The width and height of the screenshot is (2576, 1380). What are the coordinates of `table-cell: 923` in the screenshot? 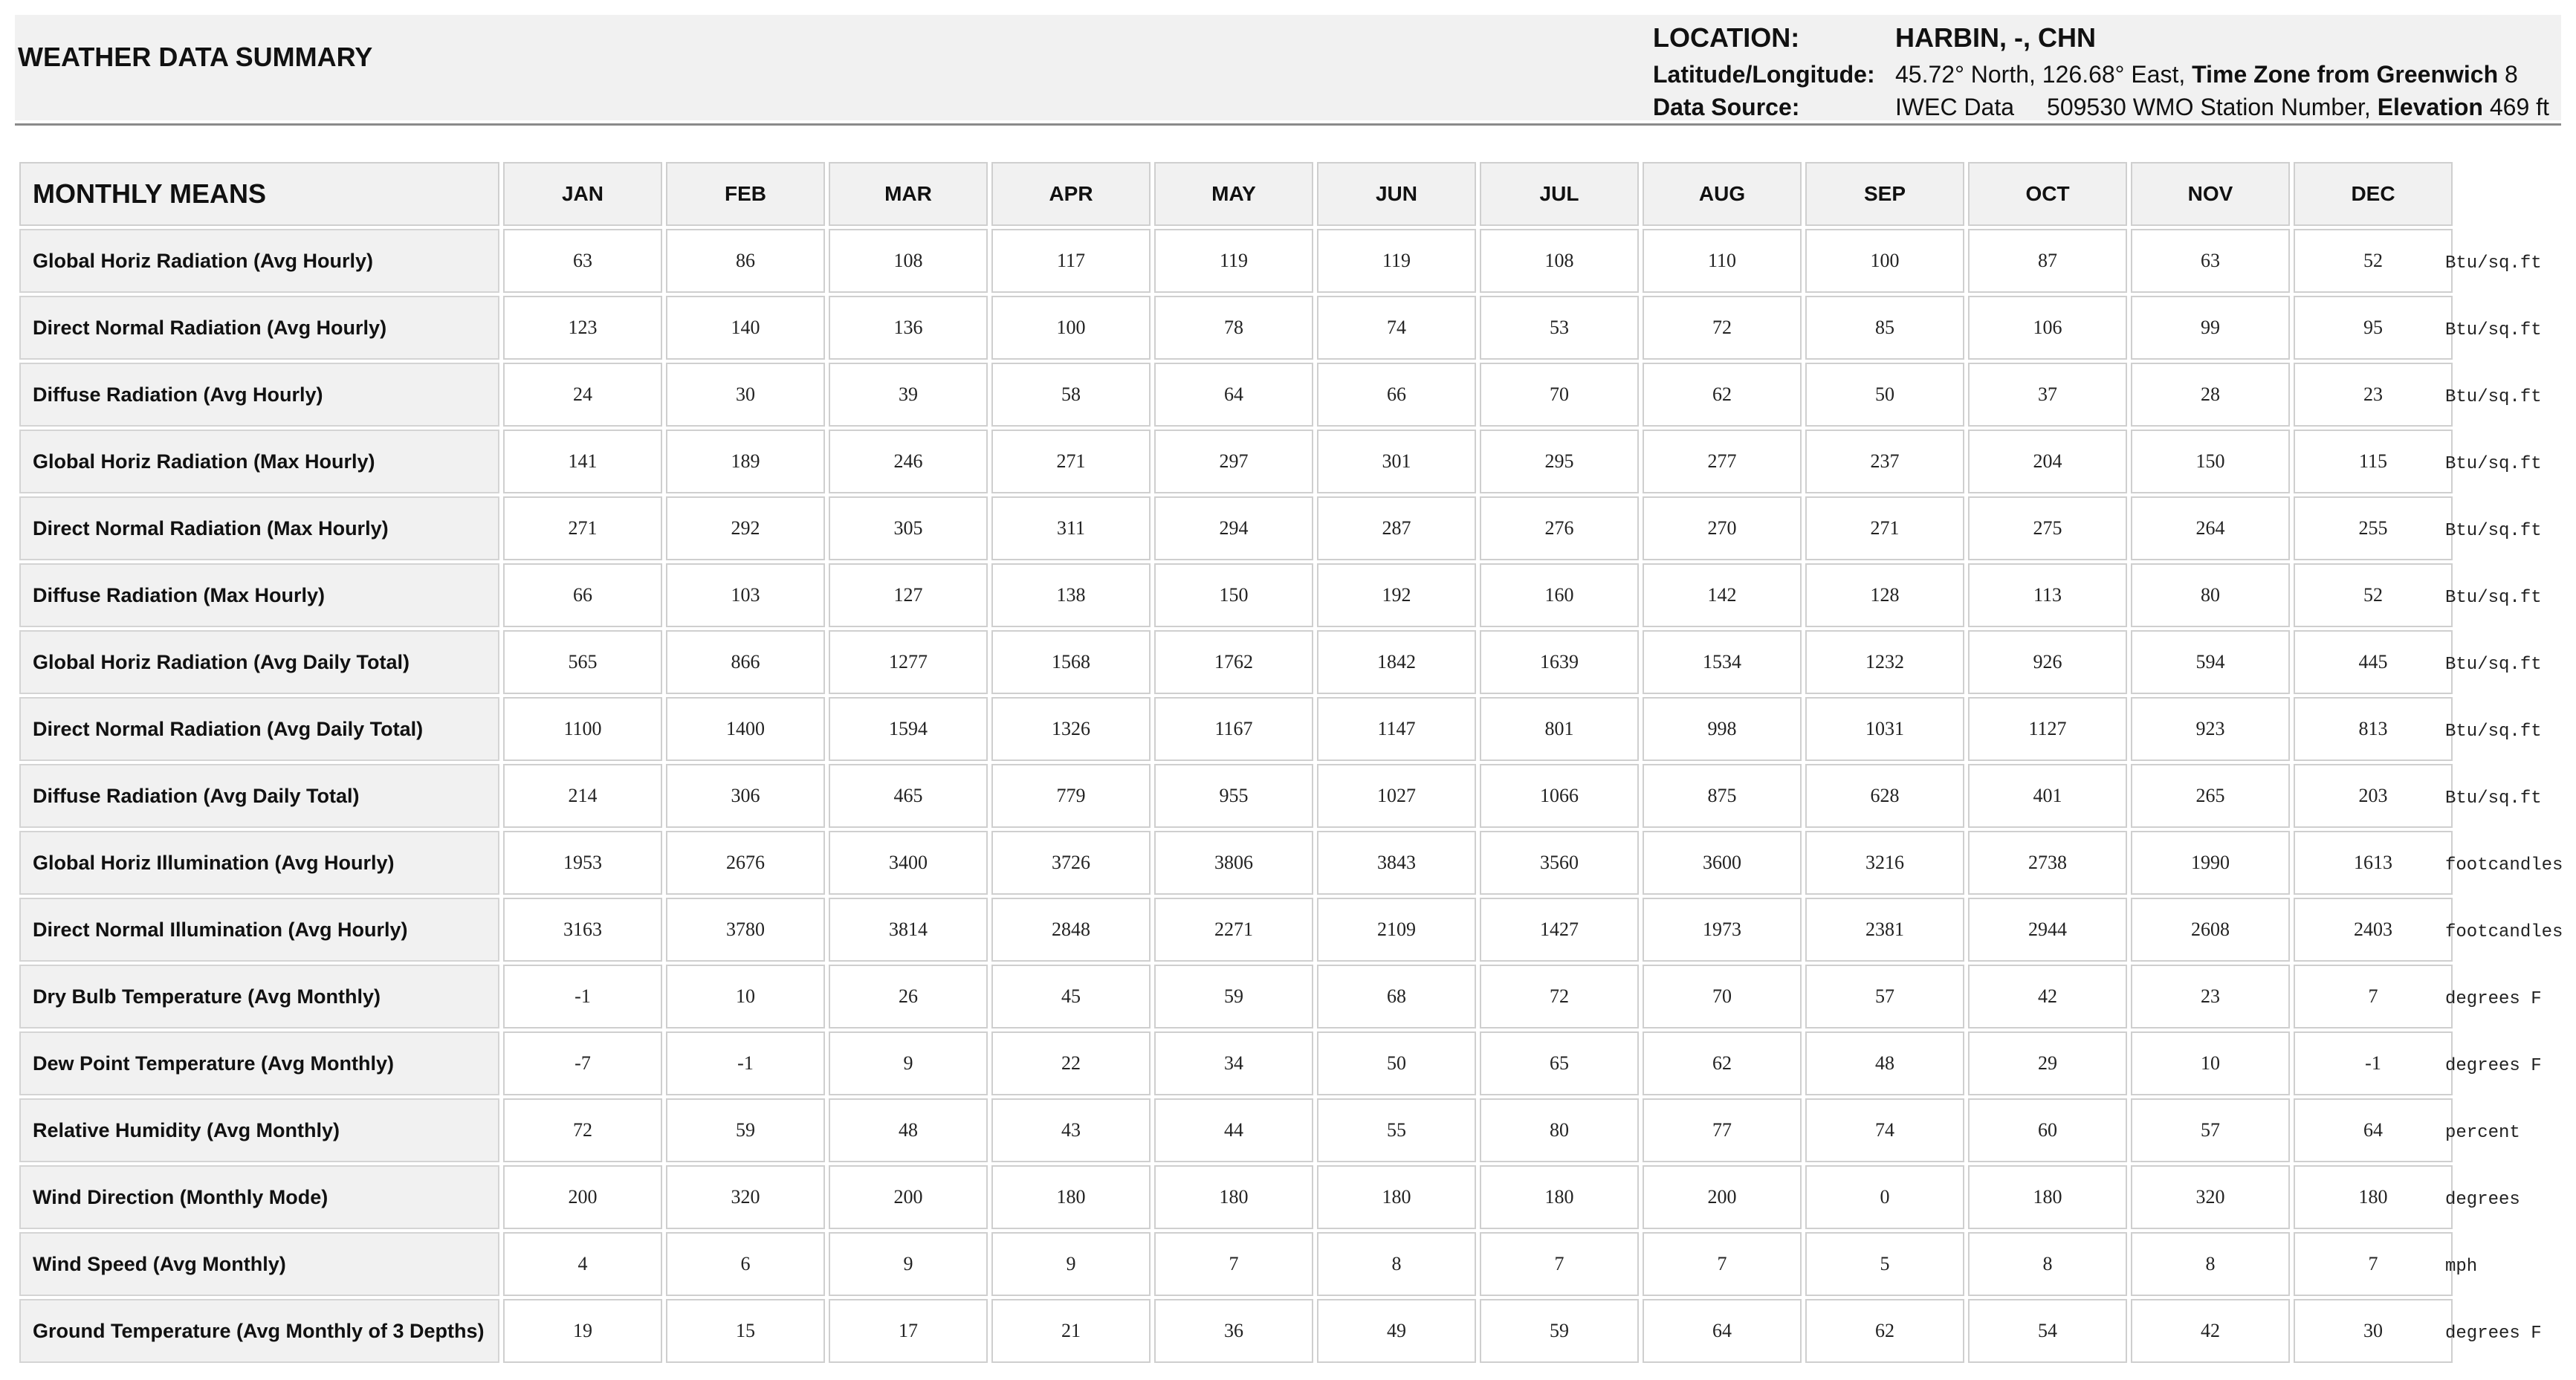 It's located at (2210, 729).